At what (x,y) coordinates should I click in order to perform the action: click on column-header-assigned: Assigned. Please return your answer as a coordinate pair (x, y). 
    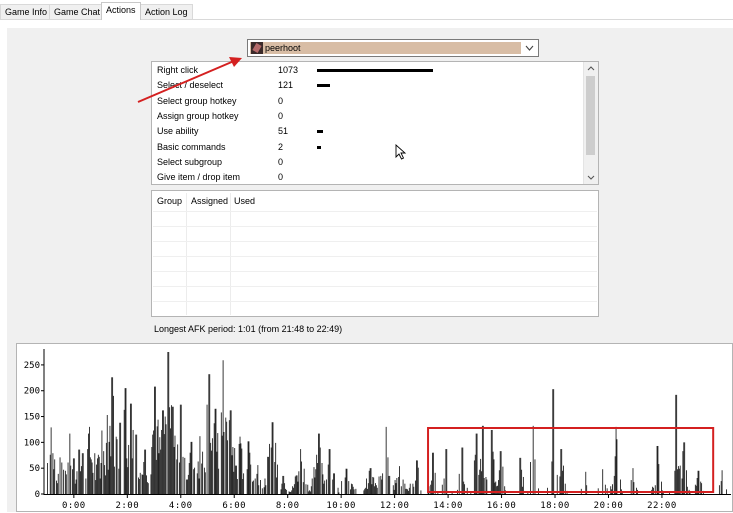
    Looking at the image, I should click on (209, 201).